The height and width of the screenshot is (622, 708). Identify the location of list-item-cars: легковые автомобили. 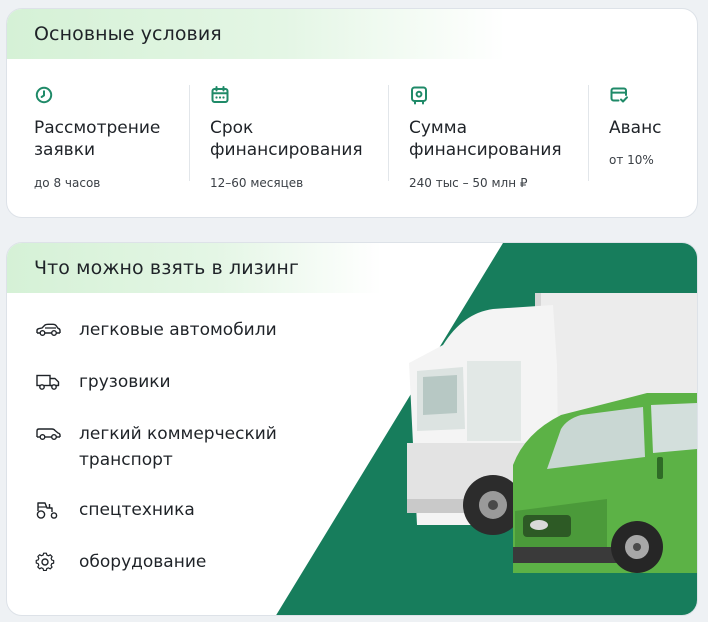
(155, 330).